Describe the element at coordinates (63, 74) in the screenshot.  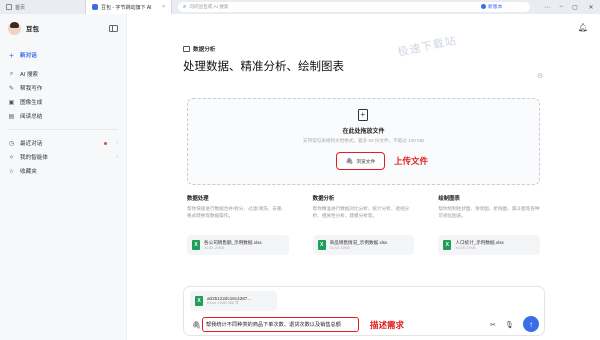
I see `sidebar-item-ai-search: ⌕ AI 搜索` at that location.